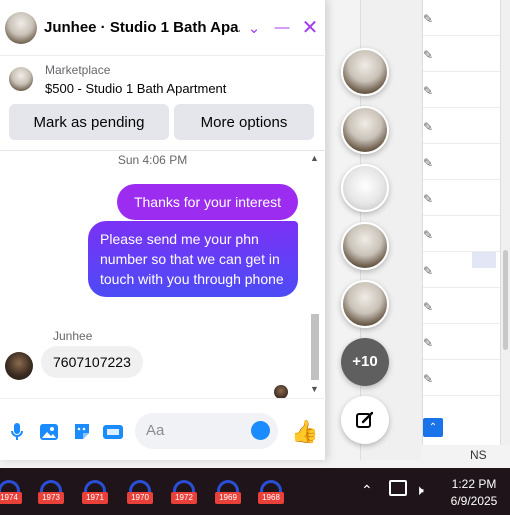 The height and width of the screenshot is (515, 510). Describe the element at coordinates (505, 222) in the screenshot. I see `background-scrollbar` at that location.